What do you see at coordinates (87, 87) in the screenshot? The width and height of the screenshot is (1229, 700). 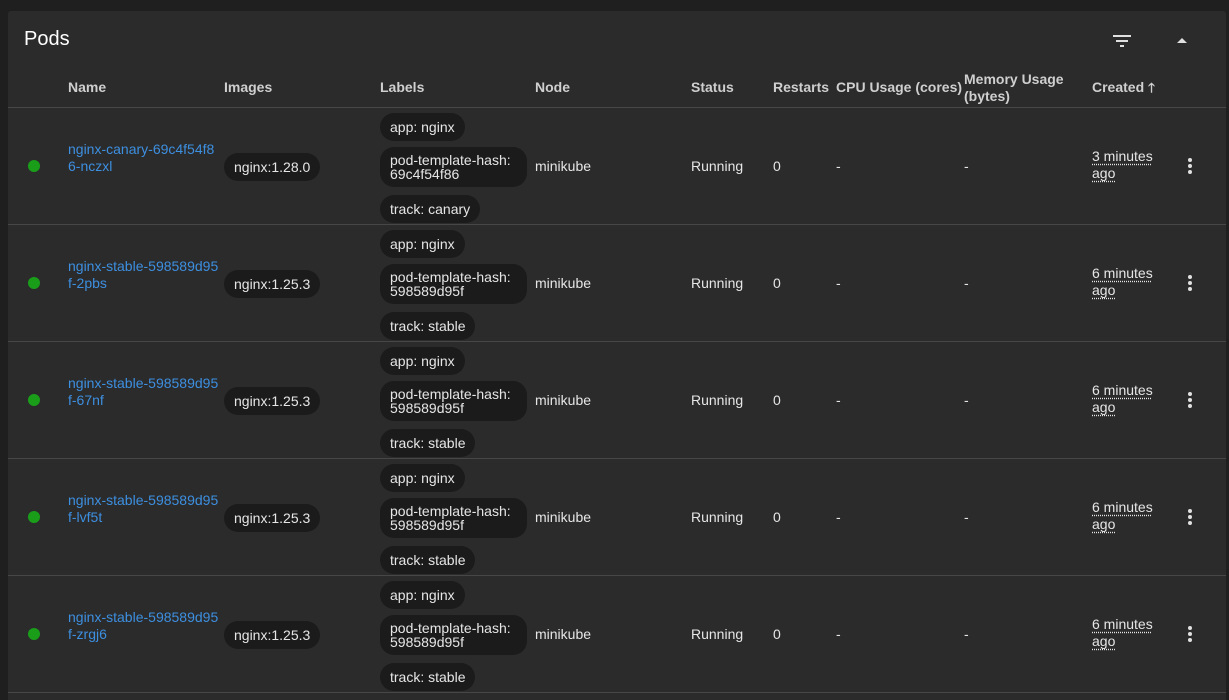 I see `column-header-name: Name` at bounding box center [87, 87].